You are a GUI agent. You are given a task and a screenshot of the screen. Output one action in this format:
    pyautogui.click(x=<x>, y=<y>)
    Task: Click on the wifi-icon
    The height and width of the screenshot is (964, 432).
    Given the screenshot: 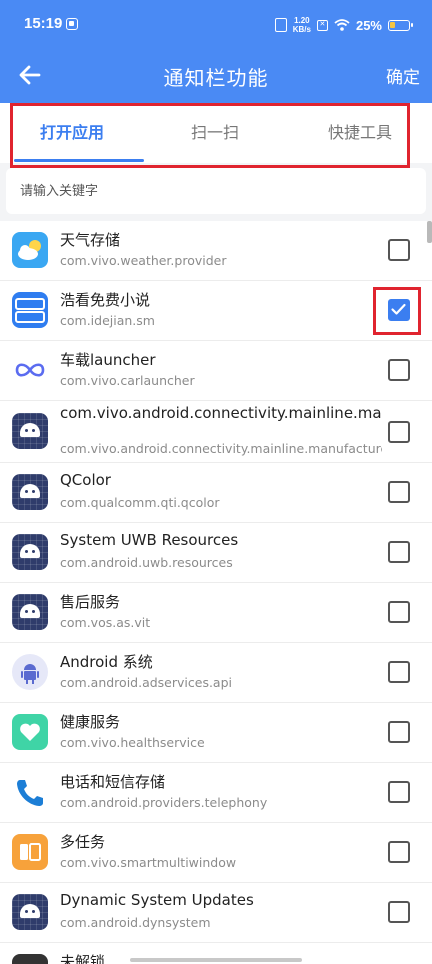 What is the action you would take?
    pyautogui.click(x=342, y=25)
    